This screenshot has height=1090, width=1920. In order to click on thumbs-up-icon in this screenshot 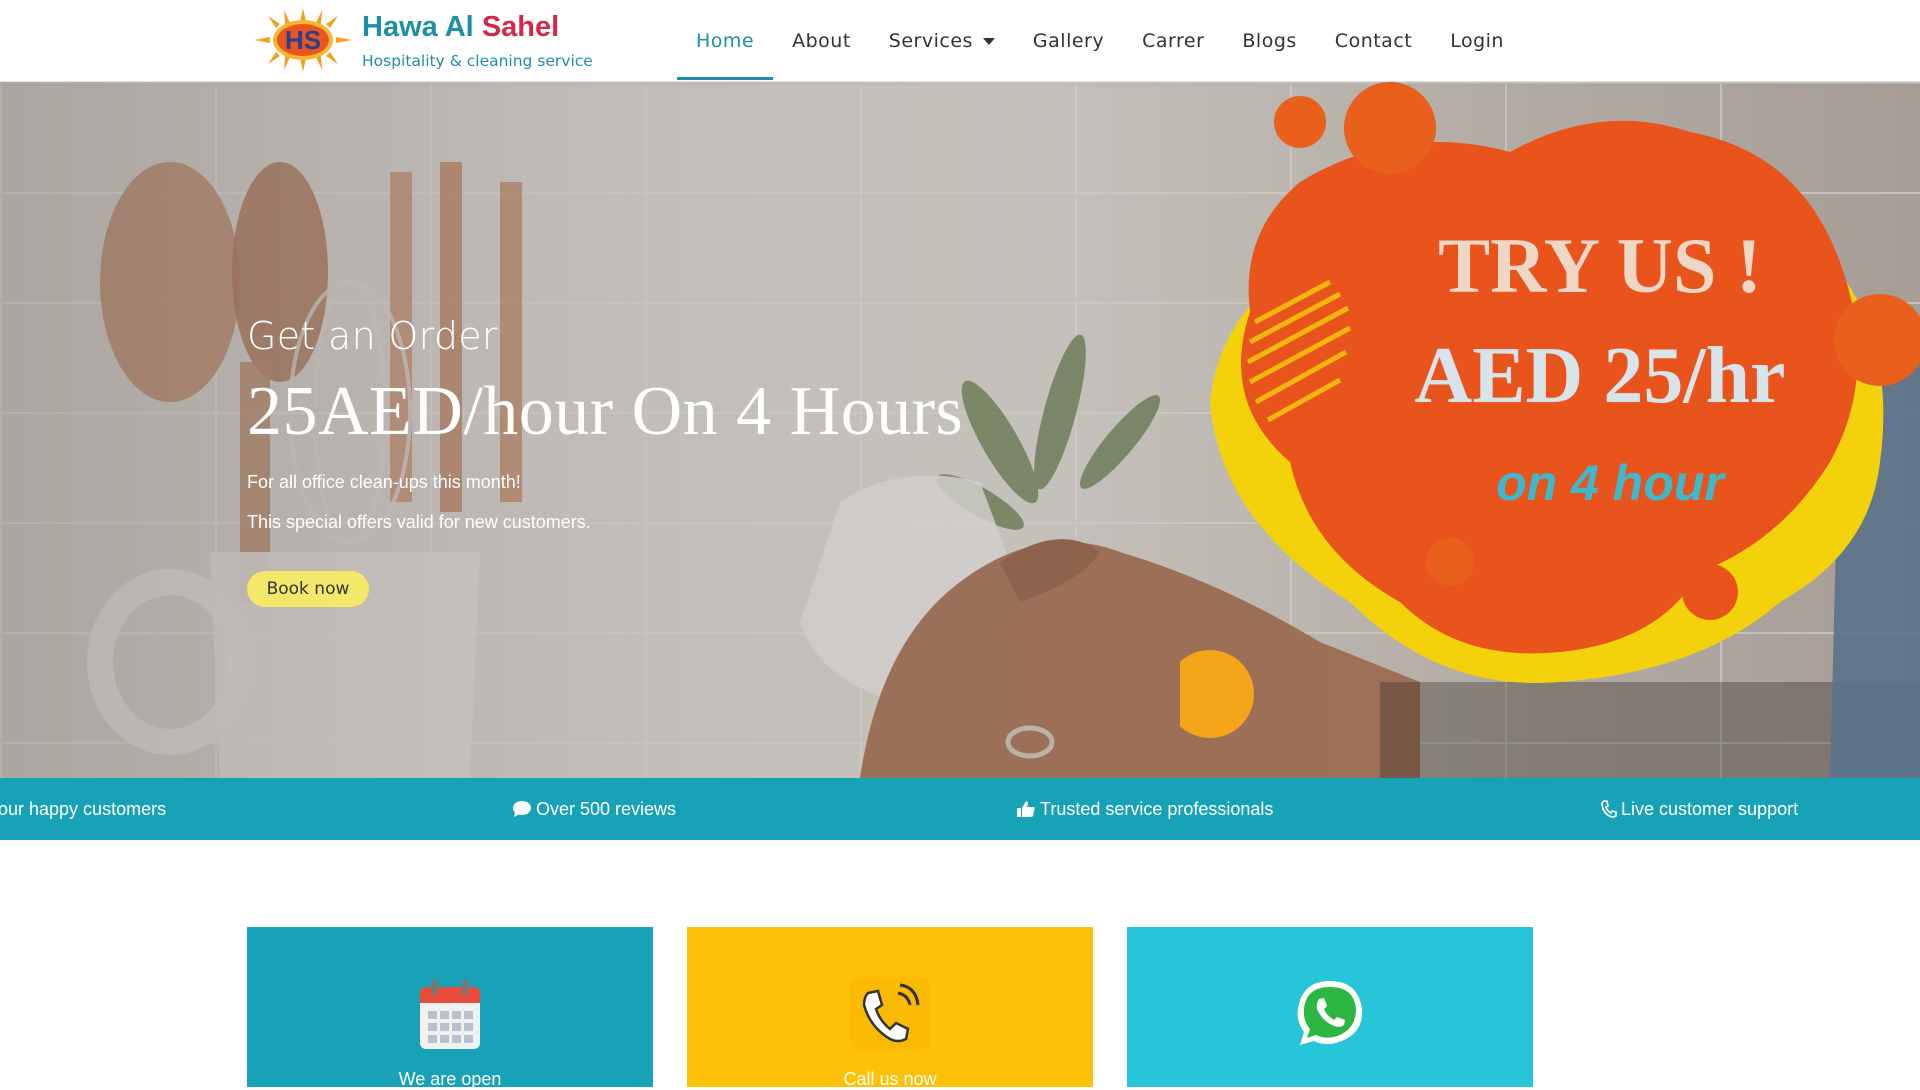, I will do `click(1026, 809)`.